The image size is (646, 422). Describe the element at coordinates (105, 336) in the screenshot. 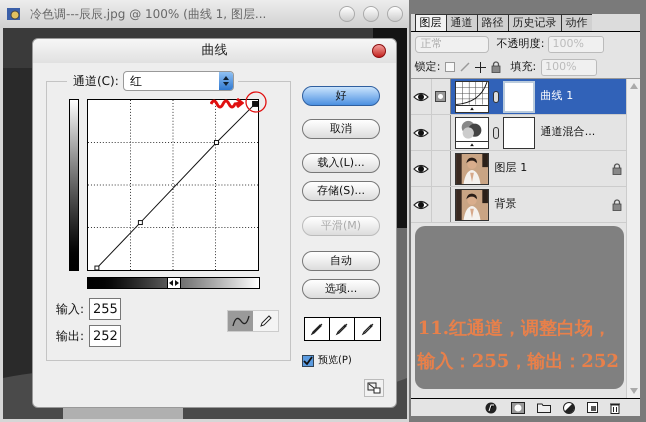

I see `output-field: 252` at that location.